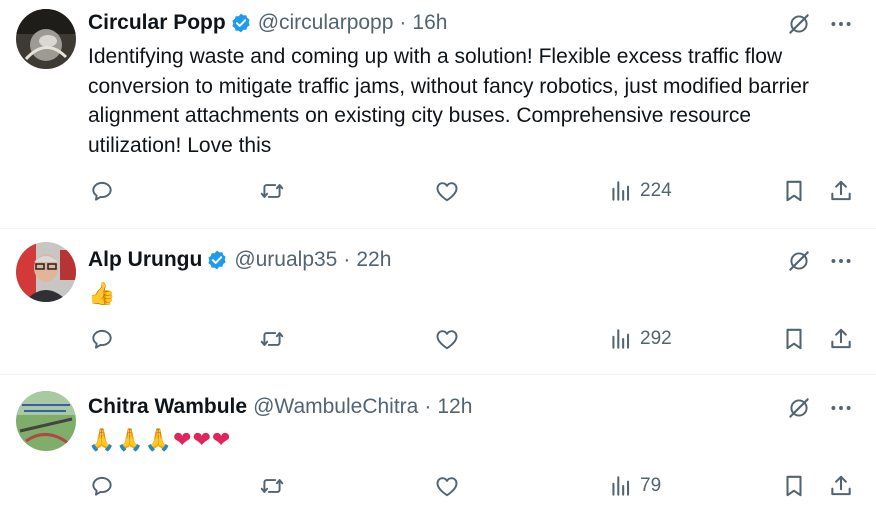 Image resolution: width=876 pixels, height=523 pixels. Describe the element at coordinates (429, 23) in the screenshot. I see `timestamp: 16h` at that location.